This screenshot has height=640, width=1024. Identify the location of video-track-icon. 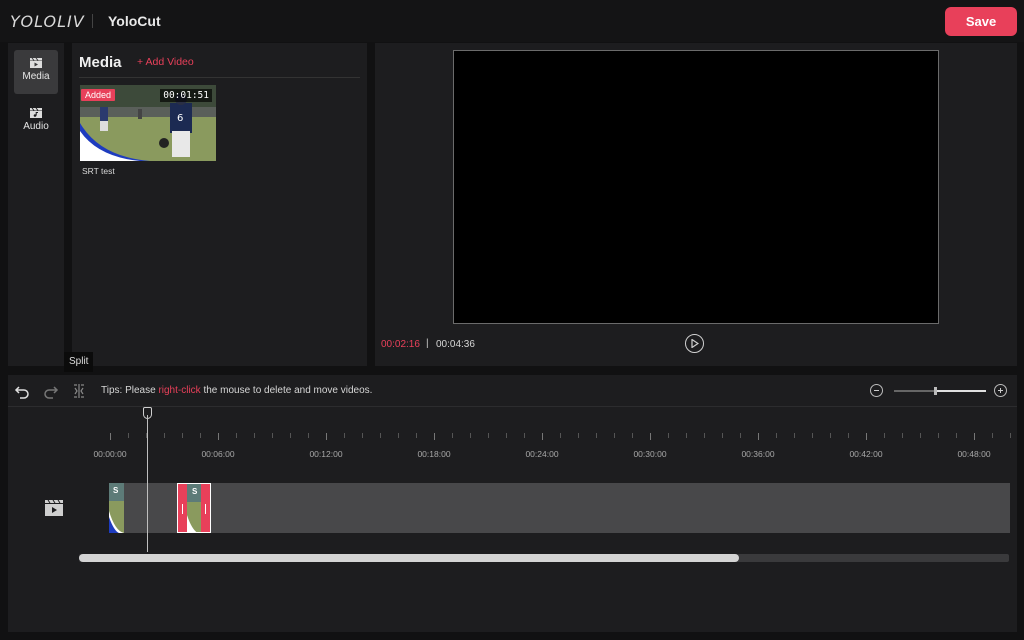
(54, 507).